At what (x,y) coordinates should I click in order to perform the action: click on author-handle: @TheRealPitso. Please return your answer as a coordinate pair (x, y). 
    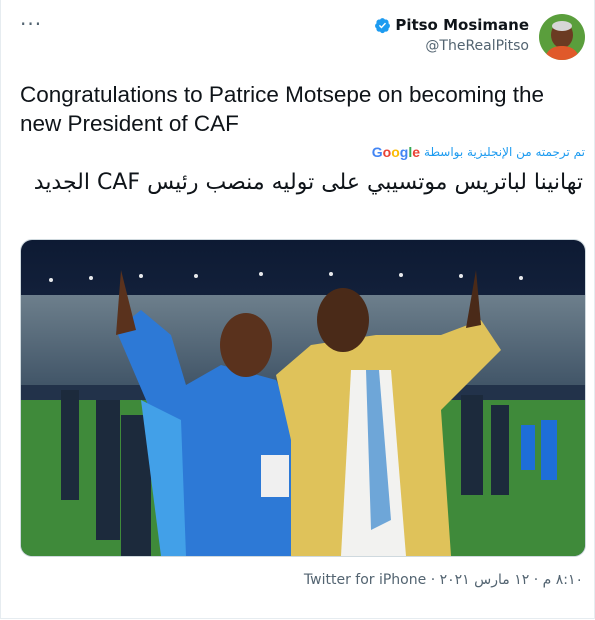
    Looking at the image, I should click on (451, 46).